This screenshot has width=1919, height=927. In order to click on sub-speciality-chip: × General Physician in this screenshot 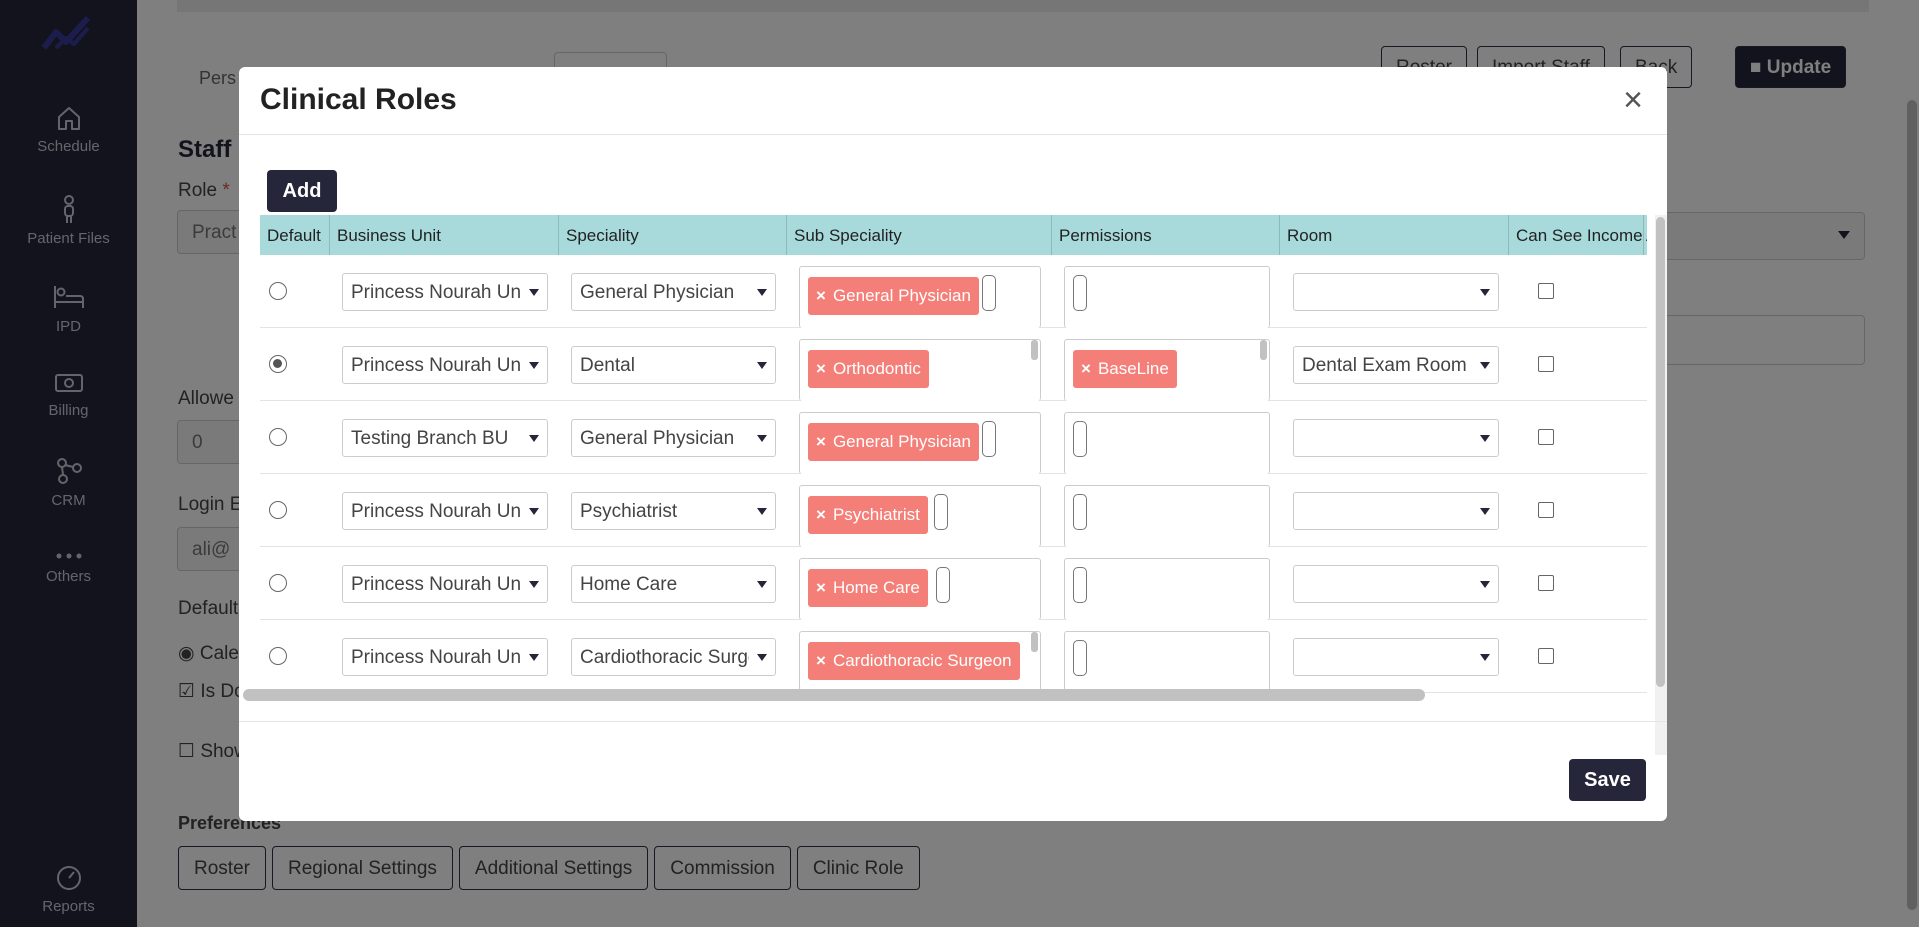, I will do `click(893, 296)`.